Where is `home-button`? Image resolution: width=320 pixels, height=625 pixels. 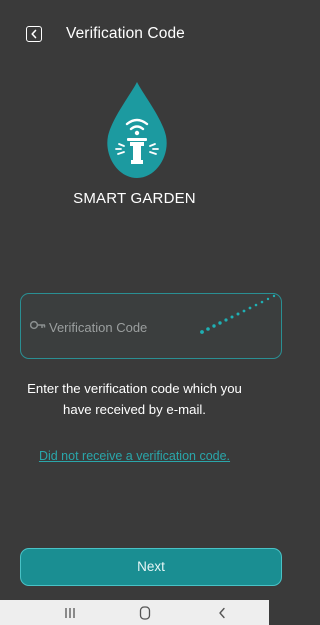
home-button is located at coordinates (145, 613).